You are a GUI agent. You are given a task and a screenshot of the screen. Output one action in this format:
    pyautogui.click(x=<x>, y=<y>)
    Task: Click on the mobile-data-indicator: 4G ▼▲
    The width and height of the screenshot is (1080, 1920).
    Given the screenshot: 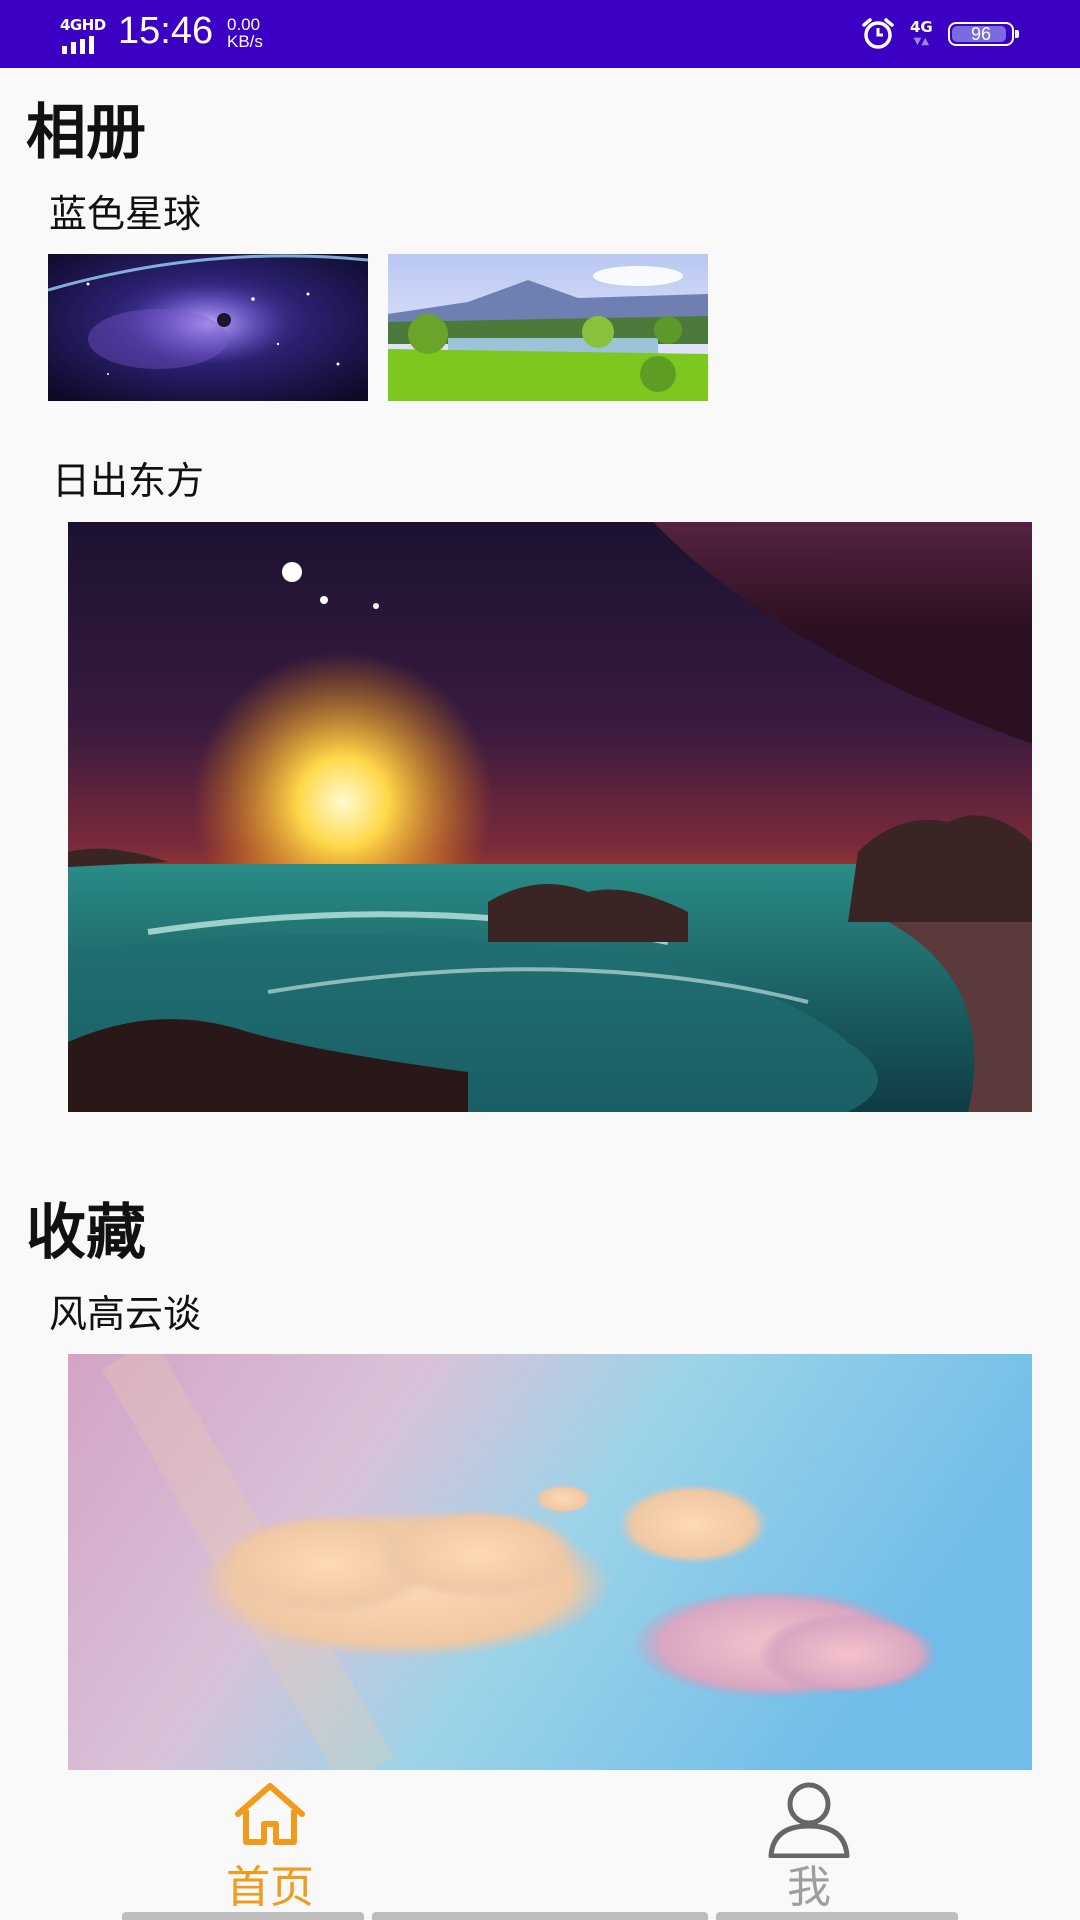 What is the action you would take?
    pyautogui.click(x=921, y=32)
    